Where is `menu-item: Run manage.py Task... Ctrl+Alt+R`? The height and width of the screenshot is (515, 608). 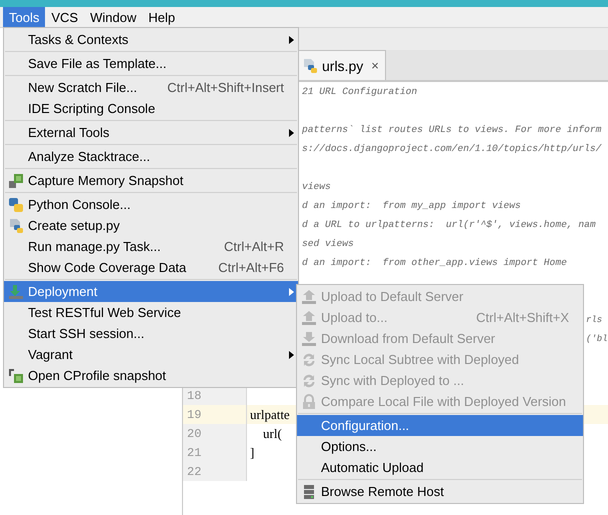 menu-item: Run manage.py Task... Ctrl+Alt+R is located at coordinates (151, 246).